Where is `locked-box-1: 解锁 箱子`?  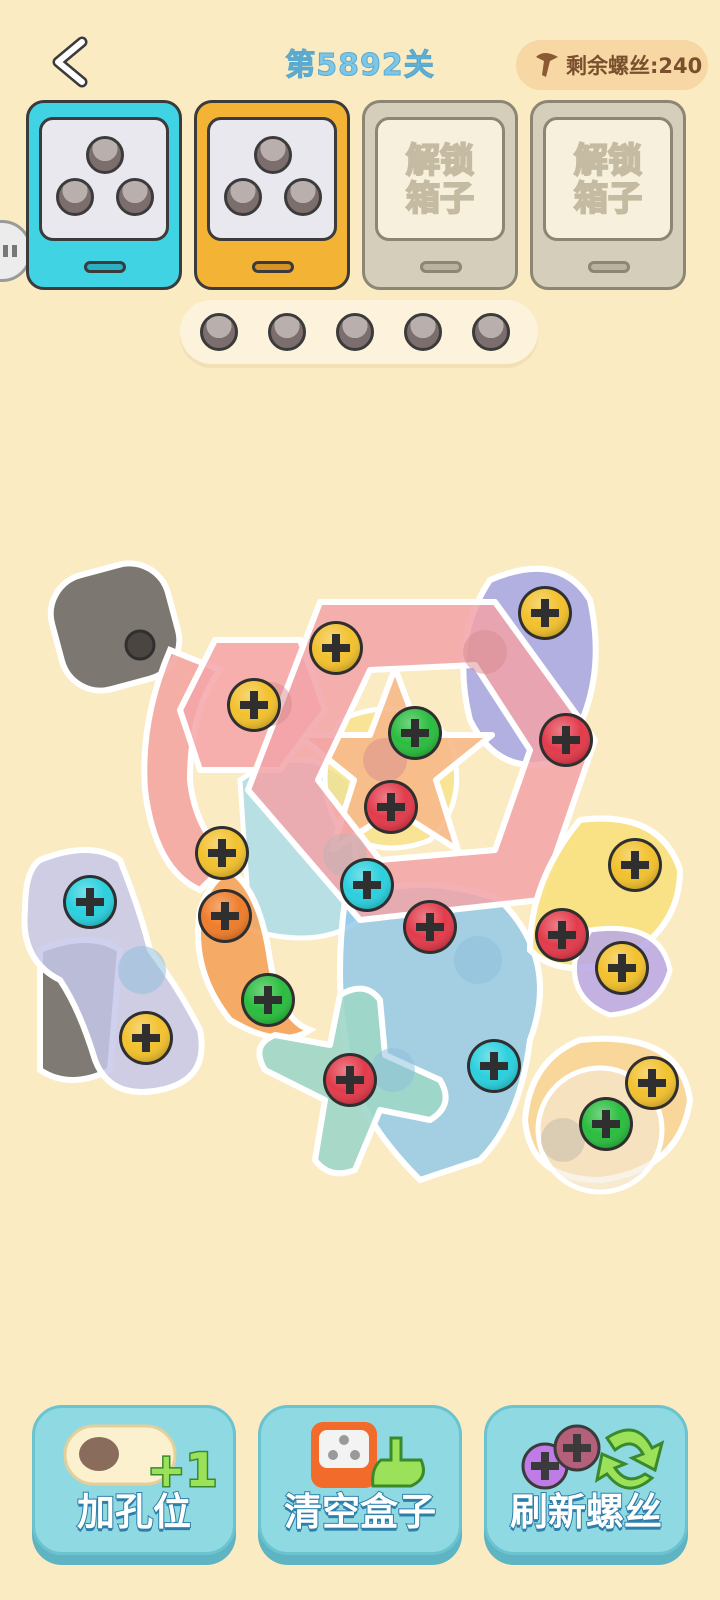
locked-box-1: 解锁 箱子 is located at coordinates (440, 195).